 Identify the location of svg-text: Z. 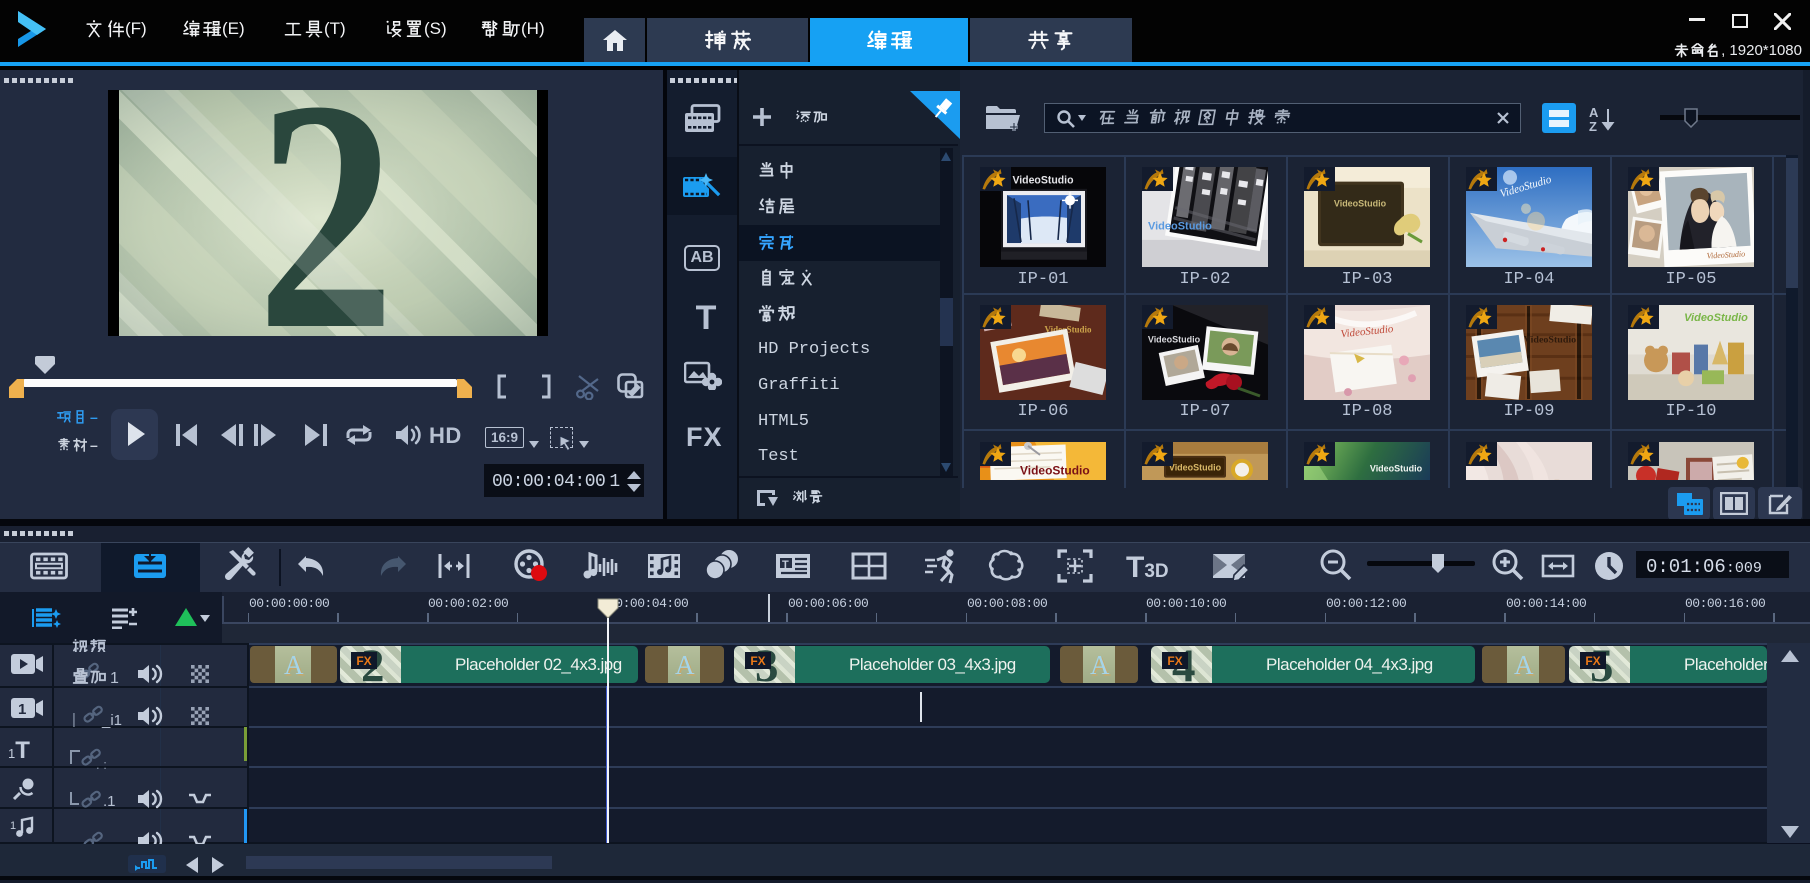
(1593, 126).